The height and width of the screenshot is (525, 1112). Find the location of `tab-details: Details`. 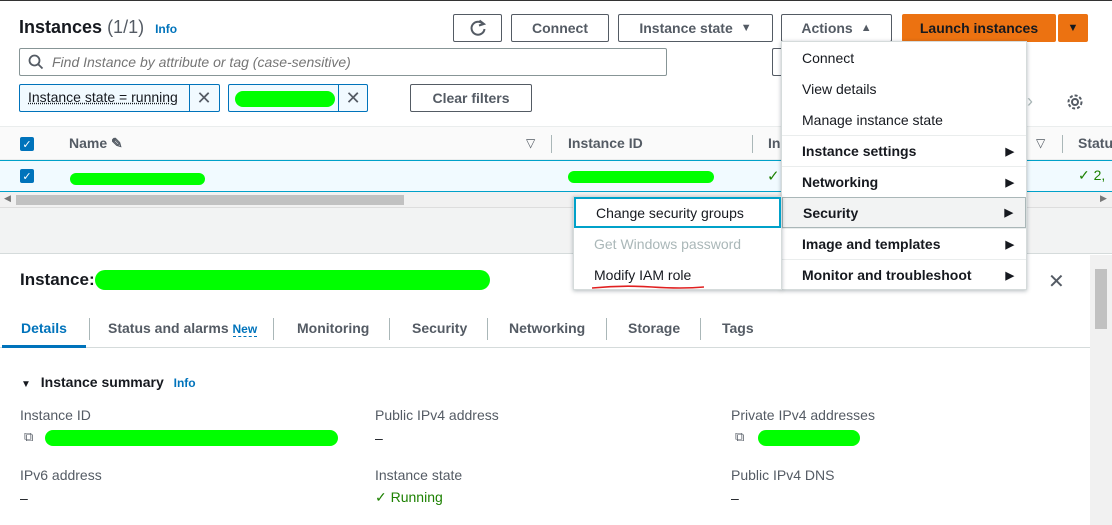

tab-details: Details is located at coordinates (44, 328).